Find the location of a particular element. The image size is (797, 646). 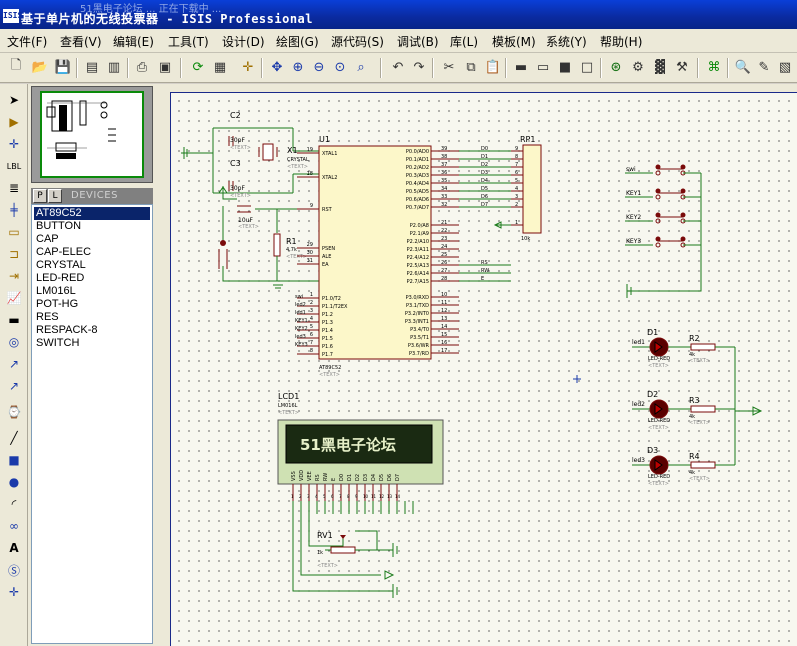

print-icon: ⎙ is located at coordinates (142, 67).